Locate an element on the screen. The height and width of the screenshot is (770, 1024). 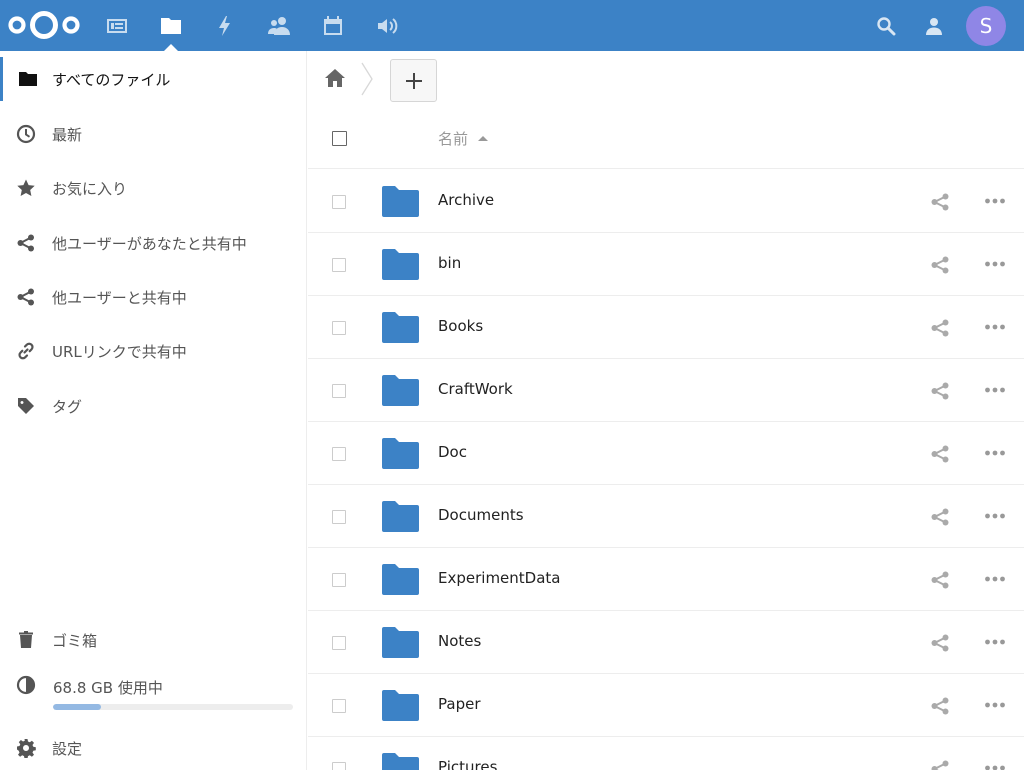
link-icon is located at coordinates (26, 351).